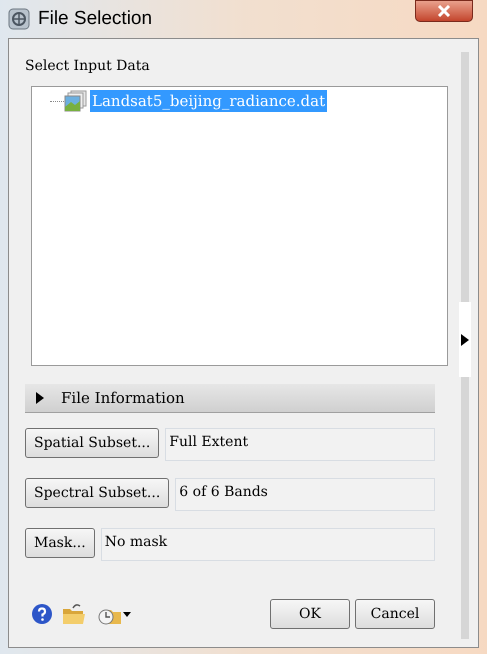  What do you see at coordinates (395, 614) in the screenshot?
I see `dialog-button: Cancel` at bounding box center [395, 614].